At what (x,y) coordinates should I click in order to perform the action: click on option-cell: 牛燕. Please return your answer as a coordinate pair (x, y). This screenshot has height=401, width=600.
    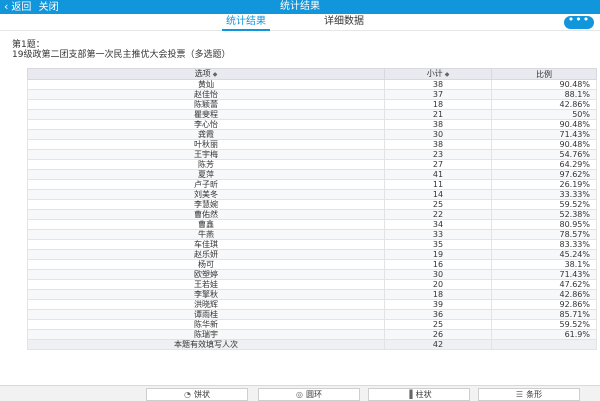
    Looking at the image, I should click on (206, 234).